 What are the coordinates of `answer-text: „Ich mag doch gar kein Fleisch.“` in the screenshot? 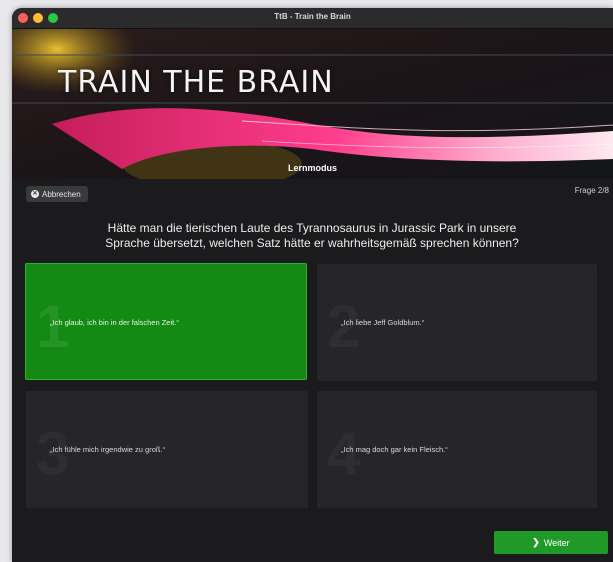 It's located at (394, 449).